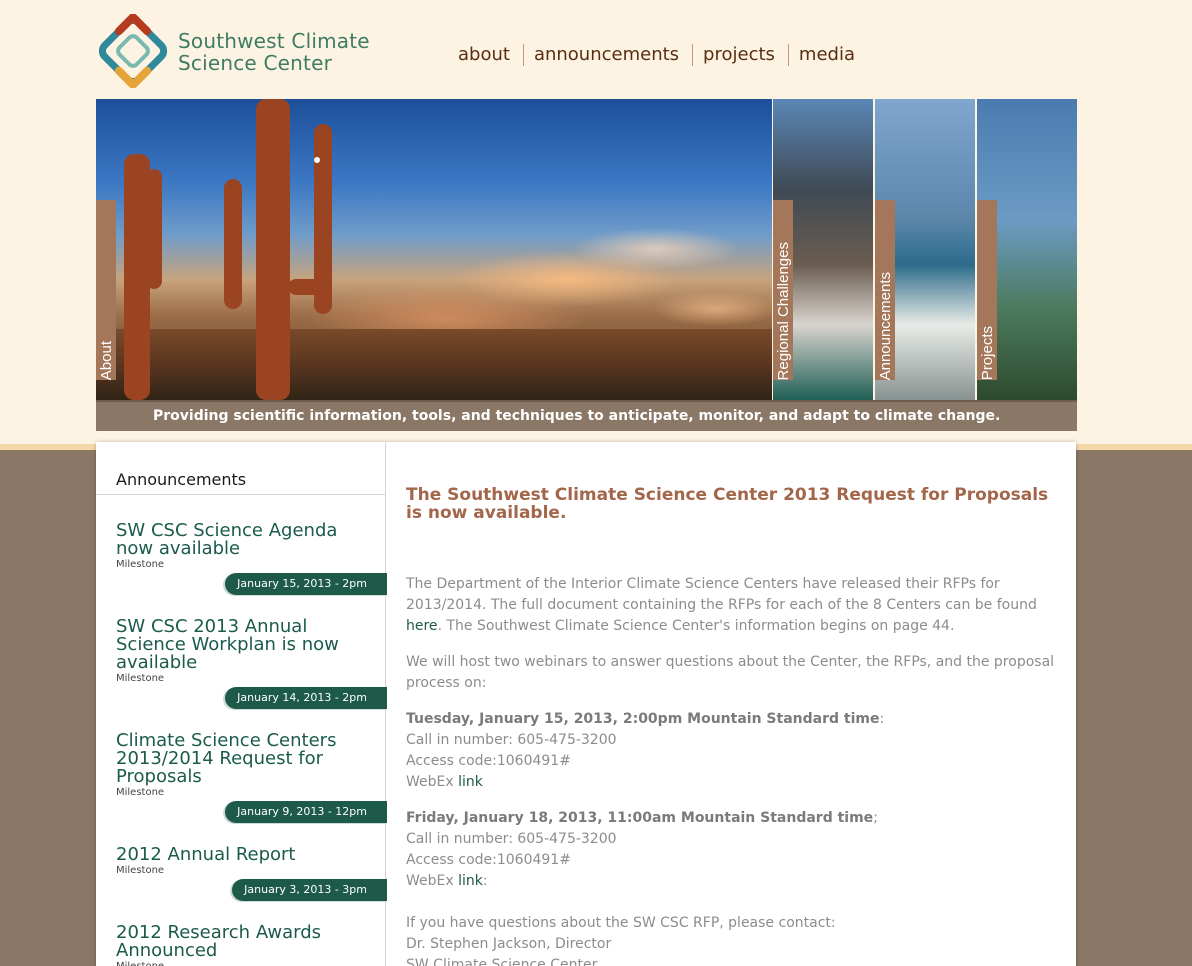 The height and width of the screenshot is (966, 1192). What do you see at coordinates (741, 55) in the screenshot?
I see `nav-projects: projects` at bounding box center [741, 55].